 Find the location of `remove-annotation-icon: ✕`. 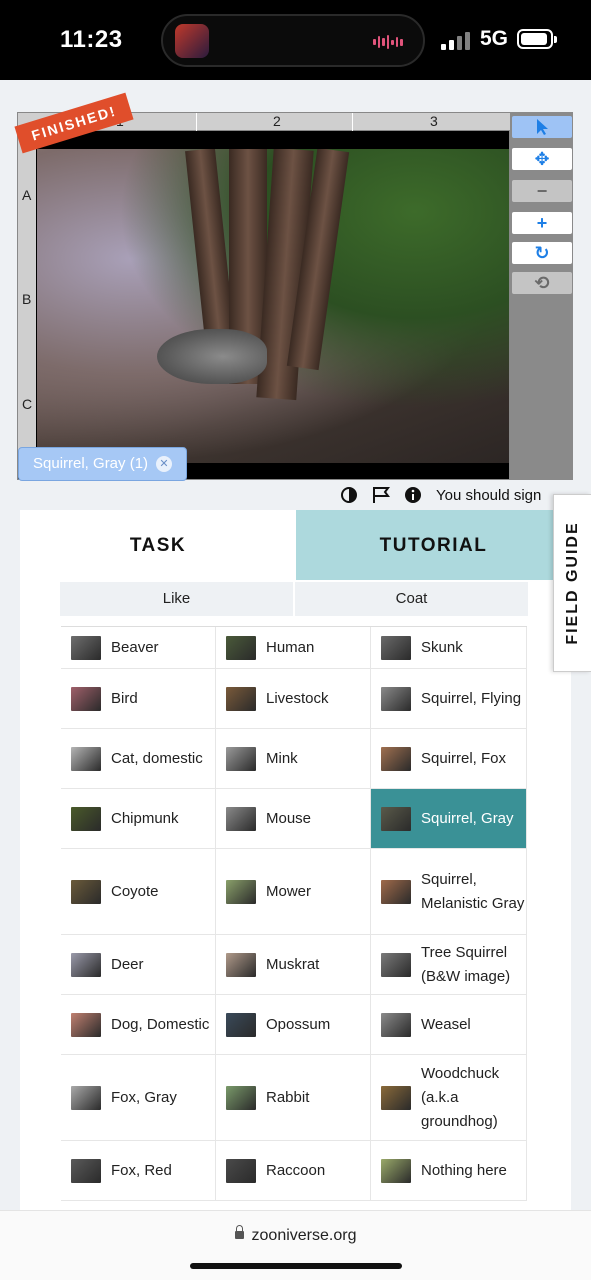

remove-annotation-icon: ✕ is located at coordinates (164, 464).